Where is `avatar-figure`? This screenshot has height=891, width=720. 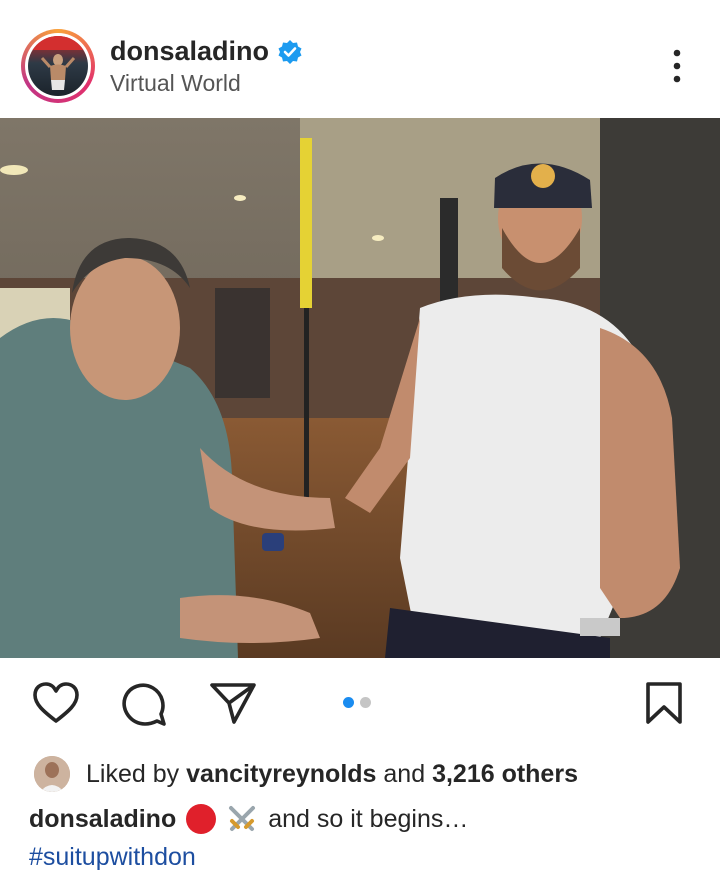 avatar-figure is located at coordinates (58, 63).